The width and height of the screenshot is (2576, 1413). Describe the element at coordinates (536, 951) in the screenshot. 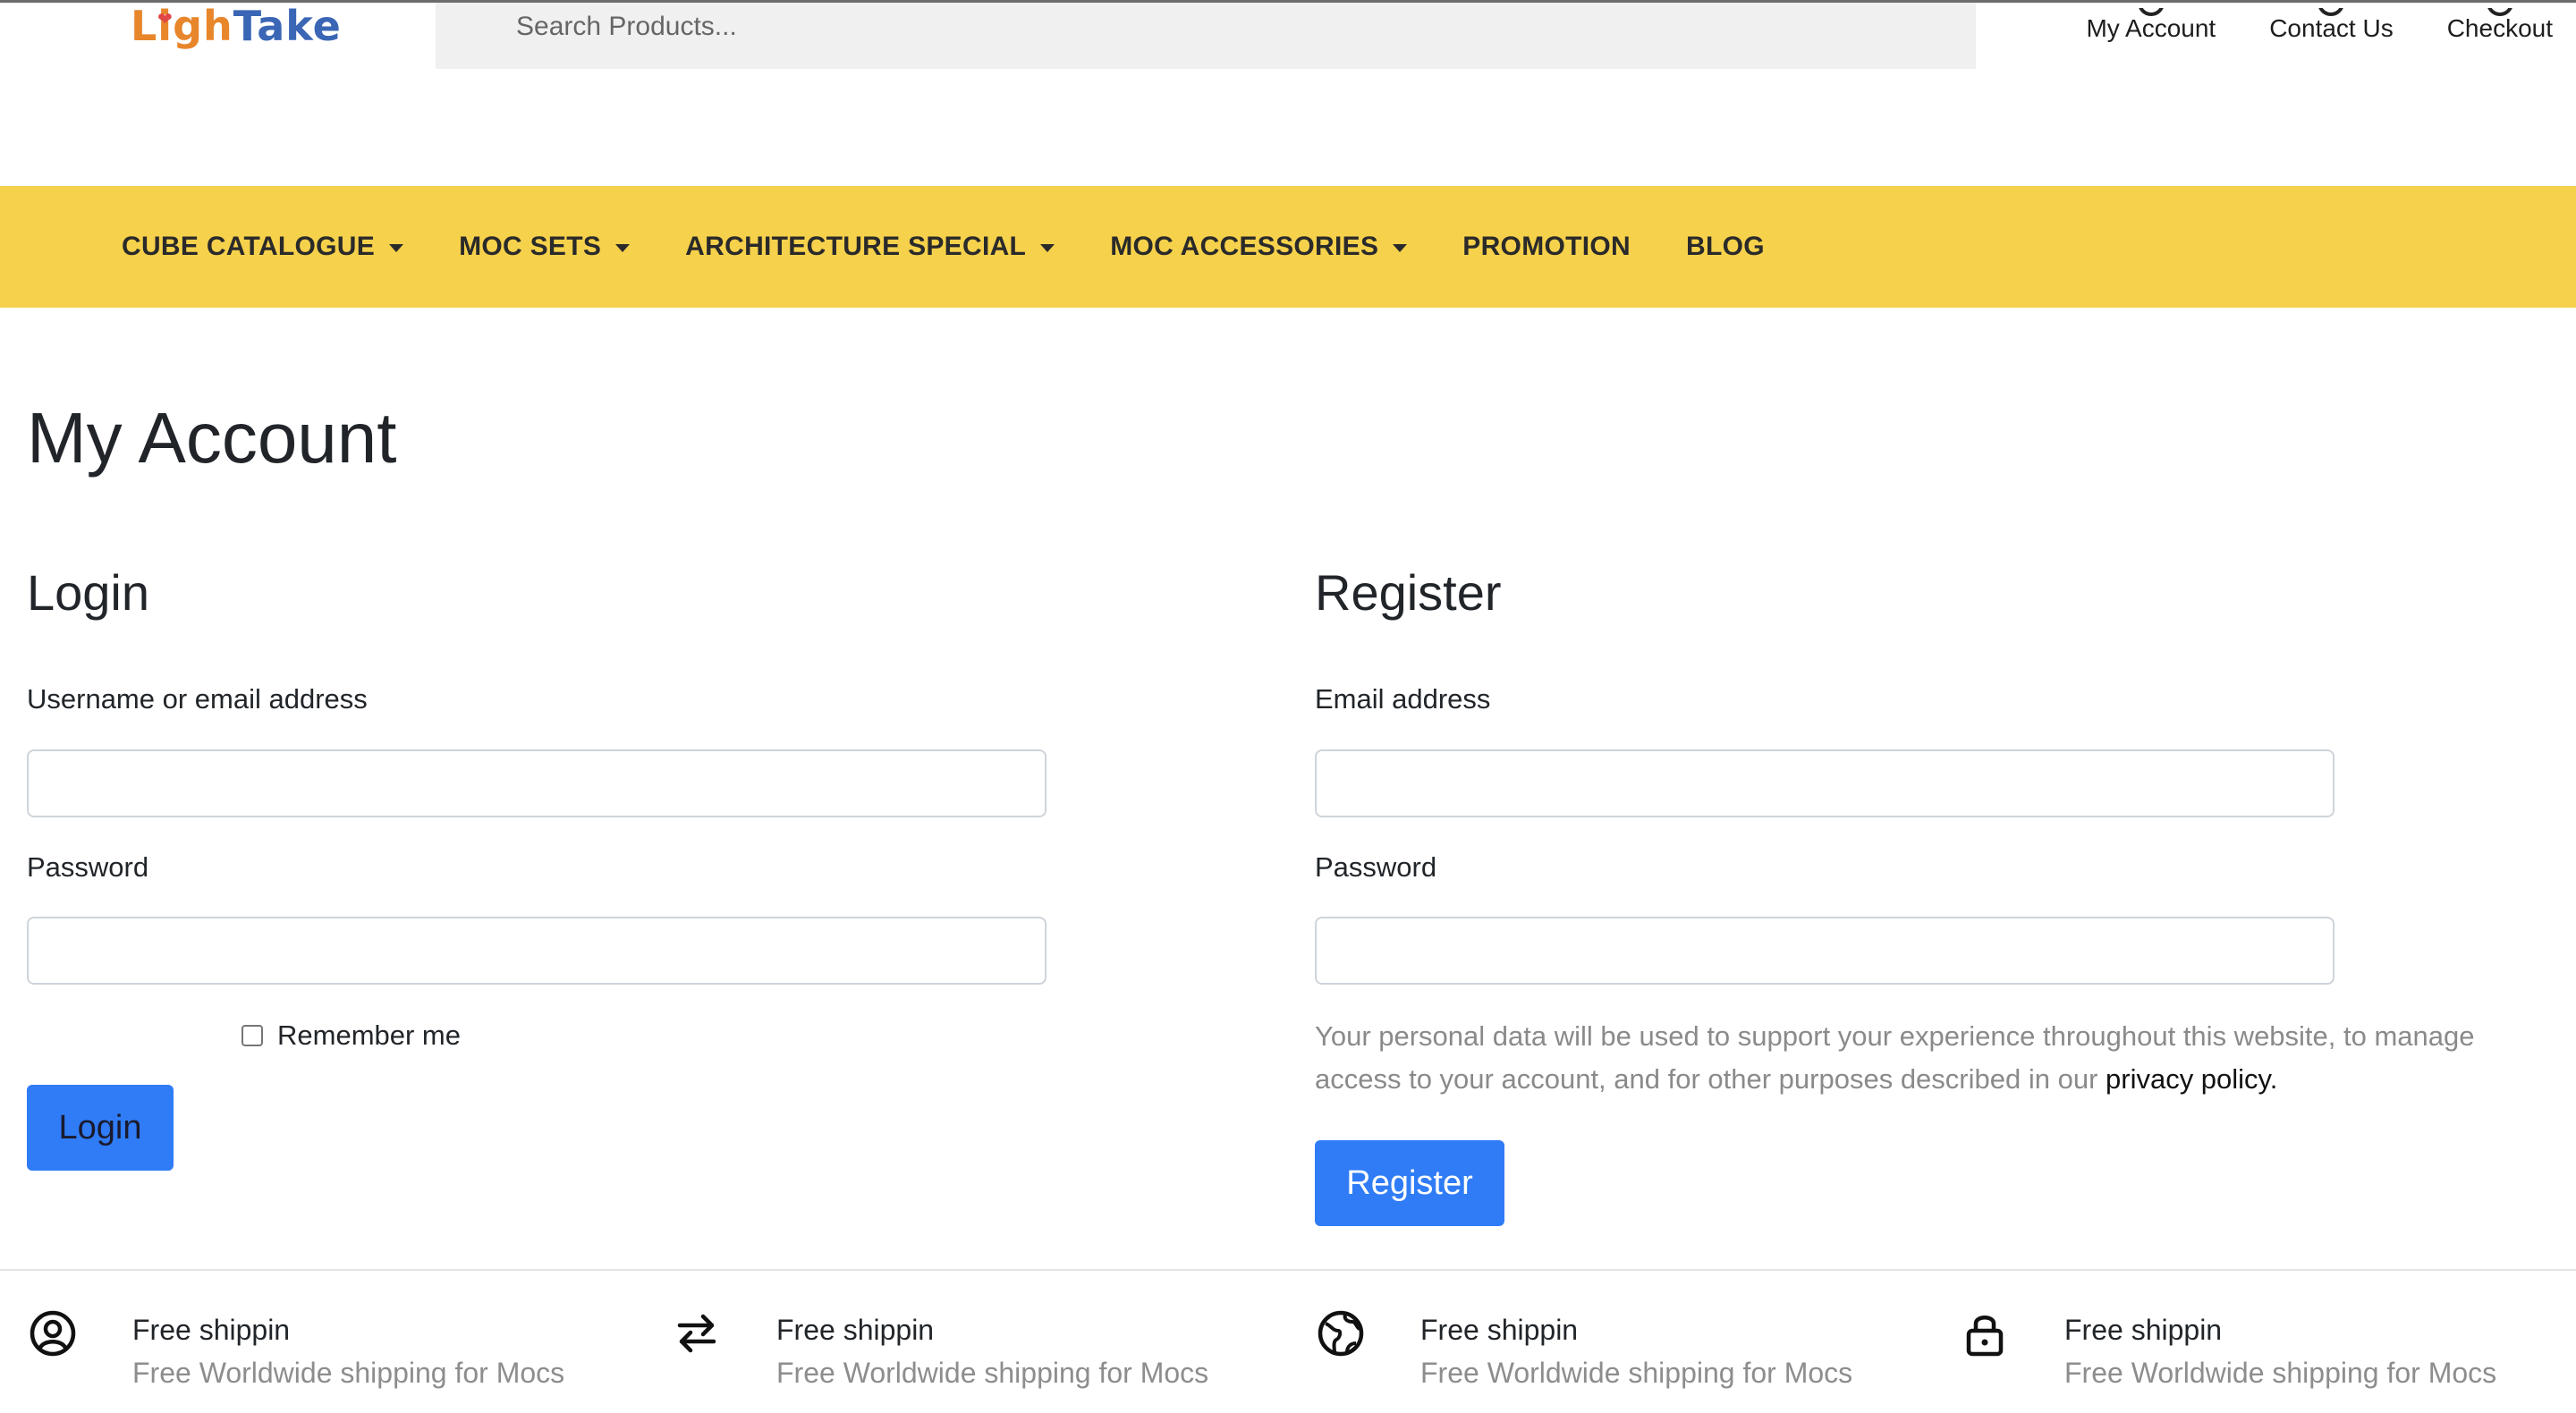

I see `login-password-input` at that location.